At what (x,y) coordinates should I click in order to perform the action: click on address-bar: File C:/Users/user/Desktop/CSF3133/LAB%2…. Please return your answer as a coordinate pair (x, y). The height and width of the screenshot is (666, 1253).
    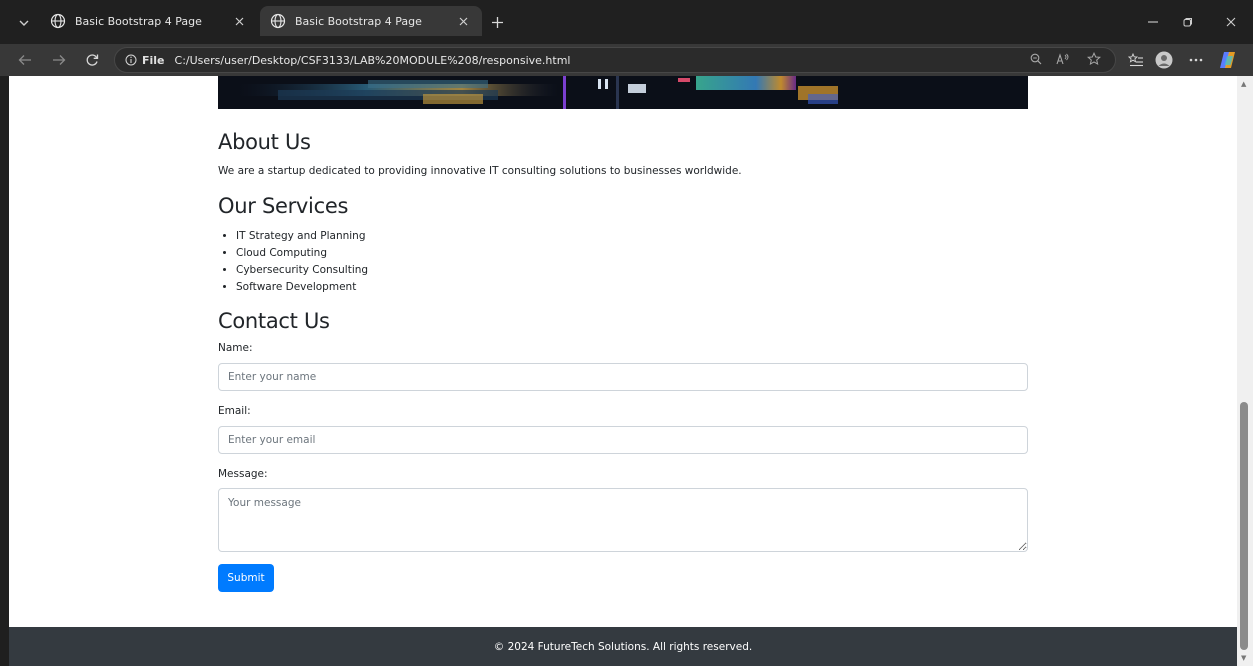
    Looking at the image, I should click on (615, 60).